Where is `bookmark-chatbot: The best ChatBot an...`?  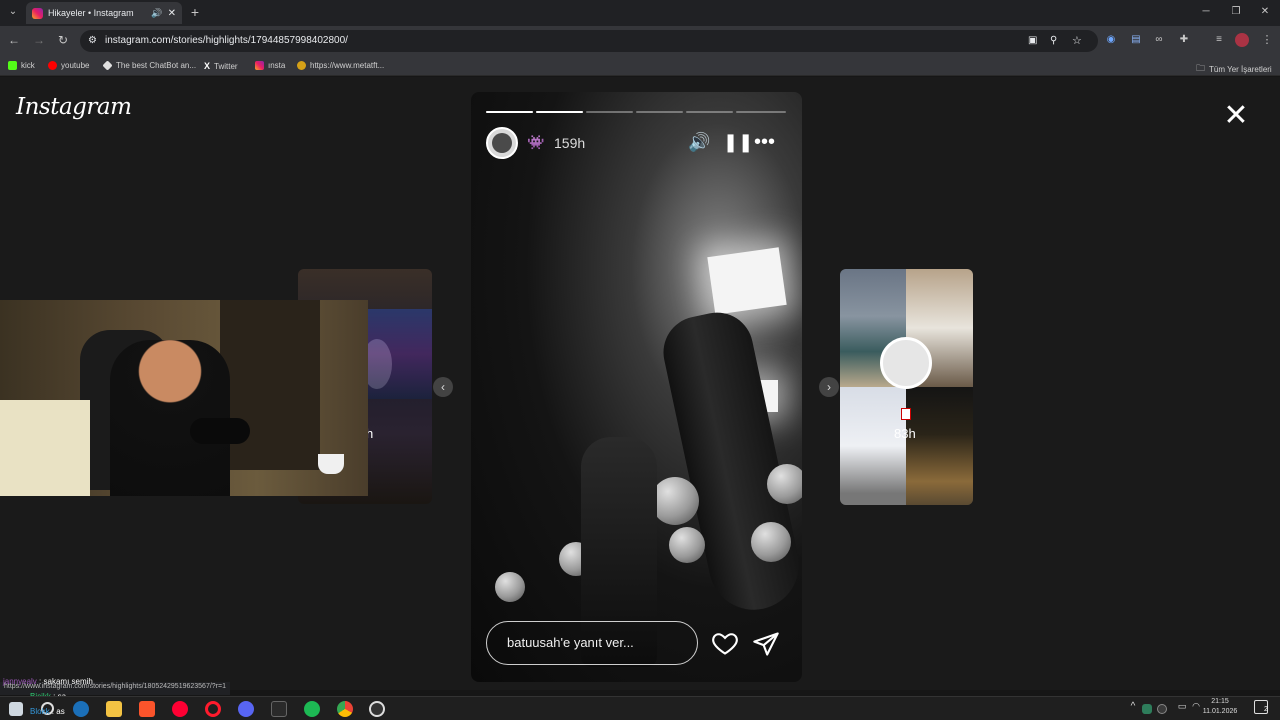 bookmark-chatbot: The best ChatBot an... is located at coordinates (149, 65).